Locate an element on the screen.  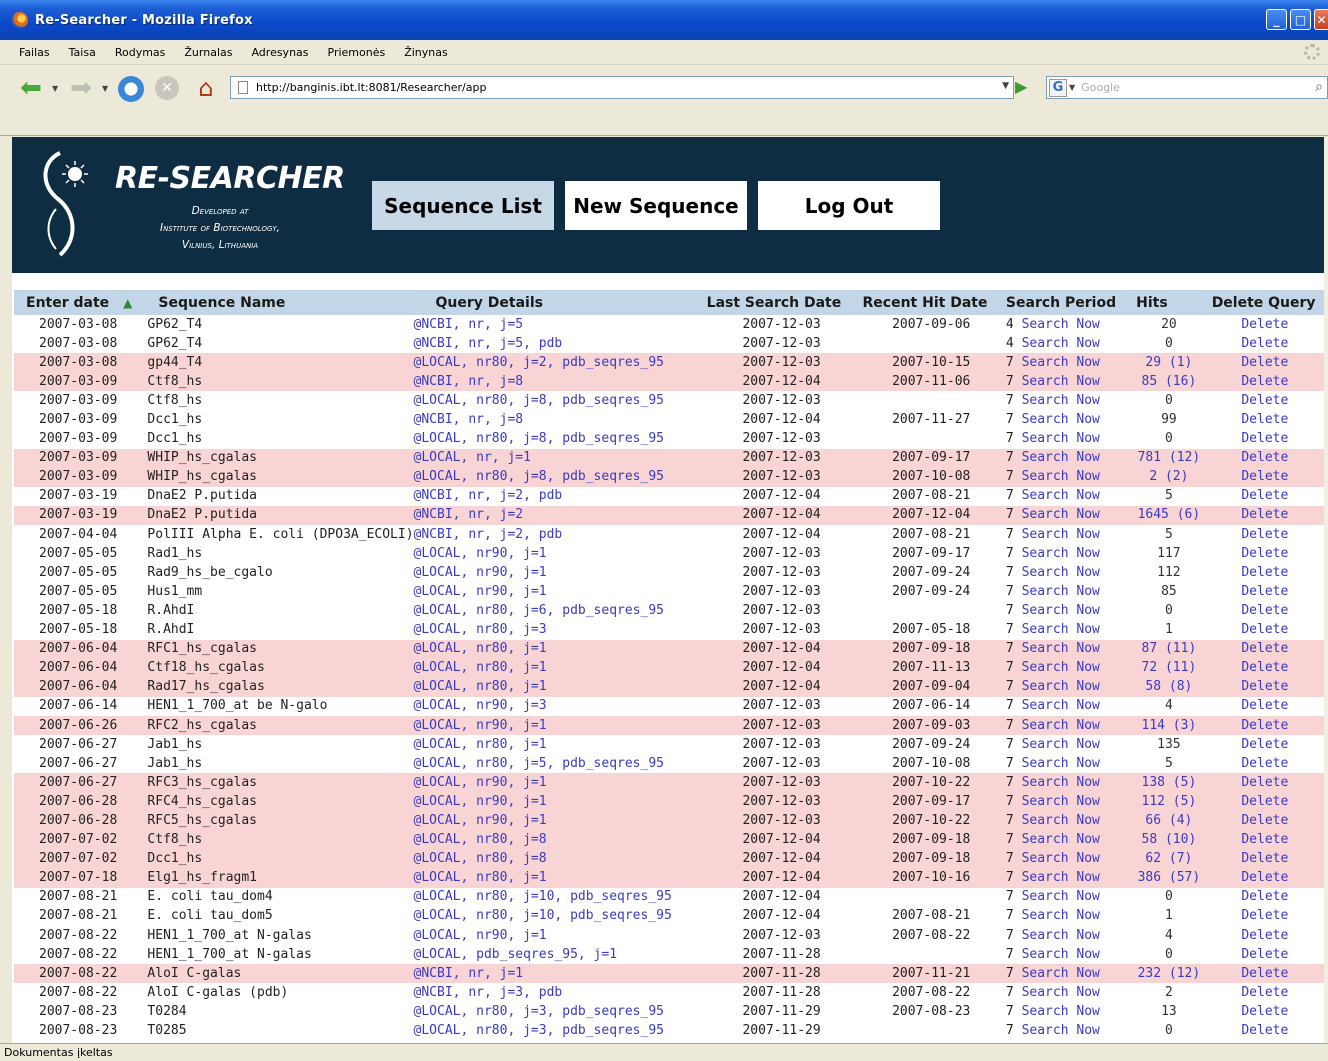
cell-query-details: @LOCAL, nr80, j=3 is located at coordinates (560, 630).